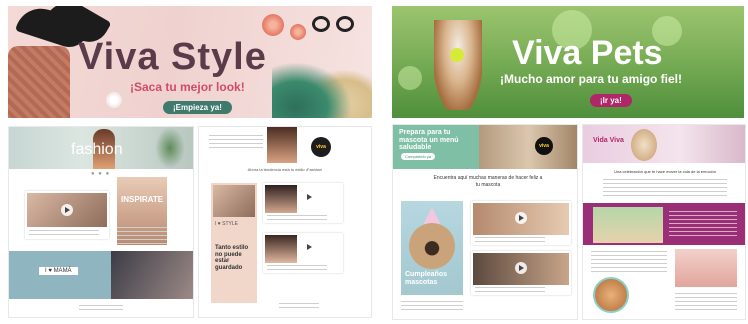  What do you see at coordinates (197, 107) in the screenshot?
I see `start-button: ¡Empieza ya!` at bounding box center [197, 107].